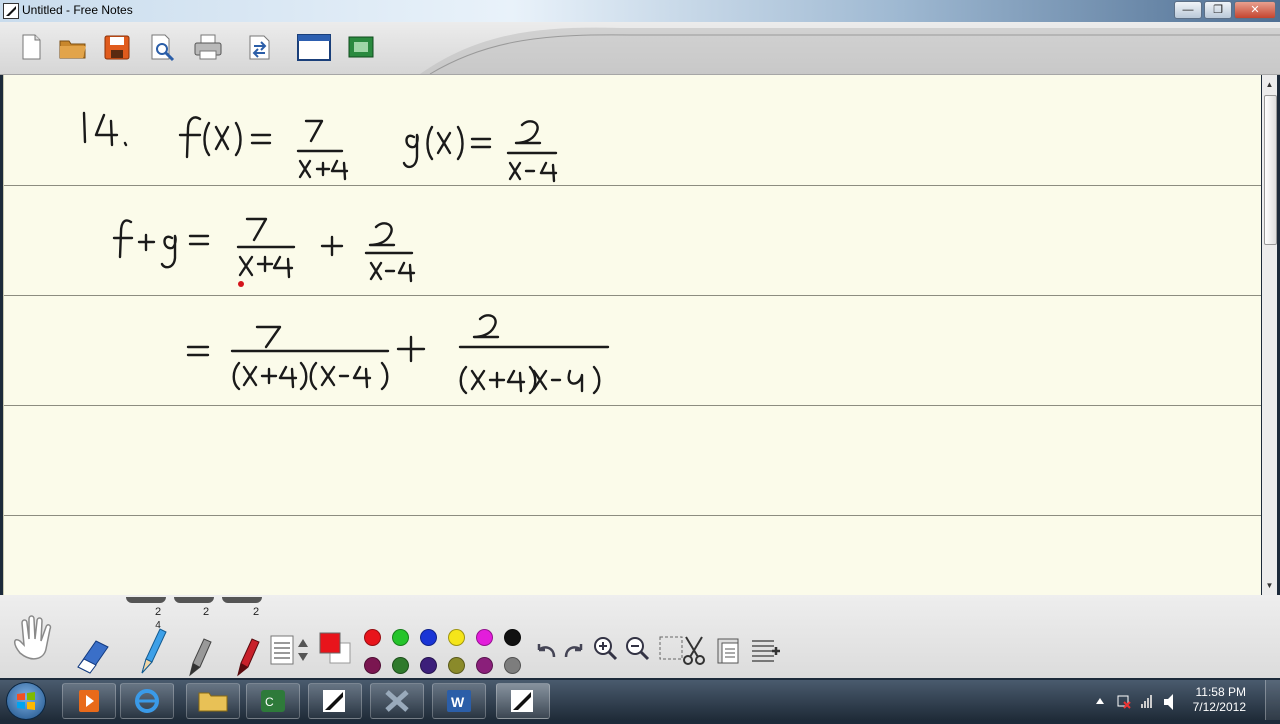 The image size is (1280, 724). What do you see at coordinates (428, 665) in the screenshot?
I see `color-swatch-dark-indigo` at bounding box center [428, 665].